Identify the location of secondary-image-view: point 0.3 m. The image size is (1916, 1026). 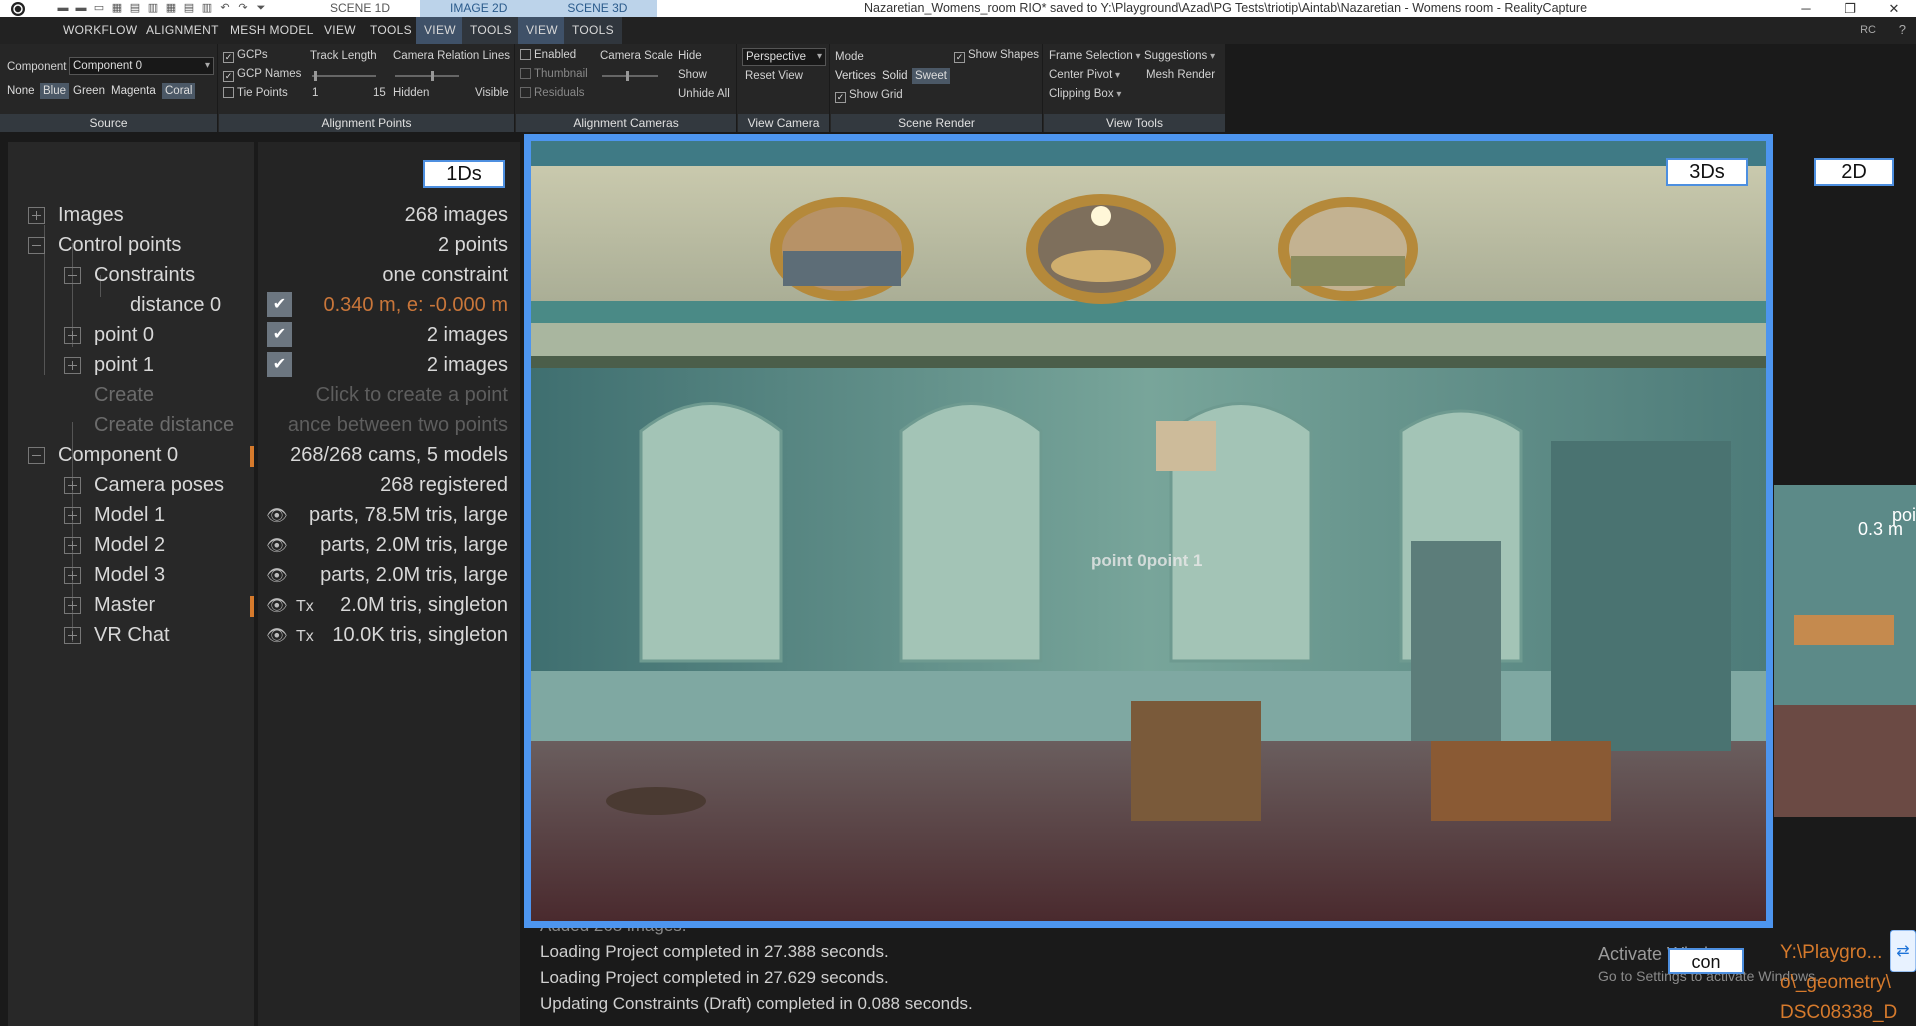
(1845, 651).